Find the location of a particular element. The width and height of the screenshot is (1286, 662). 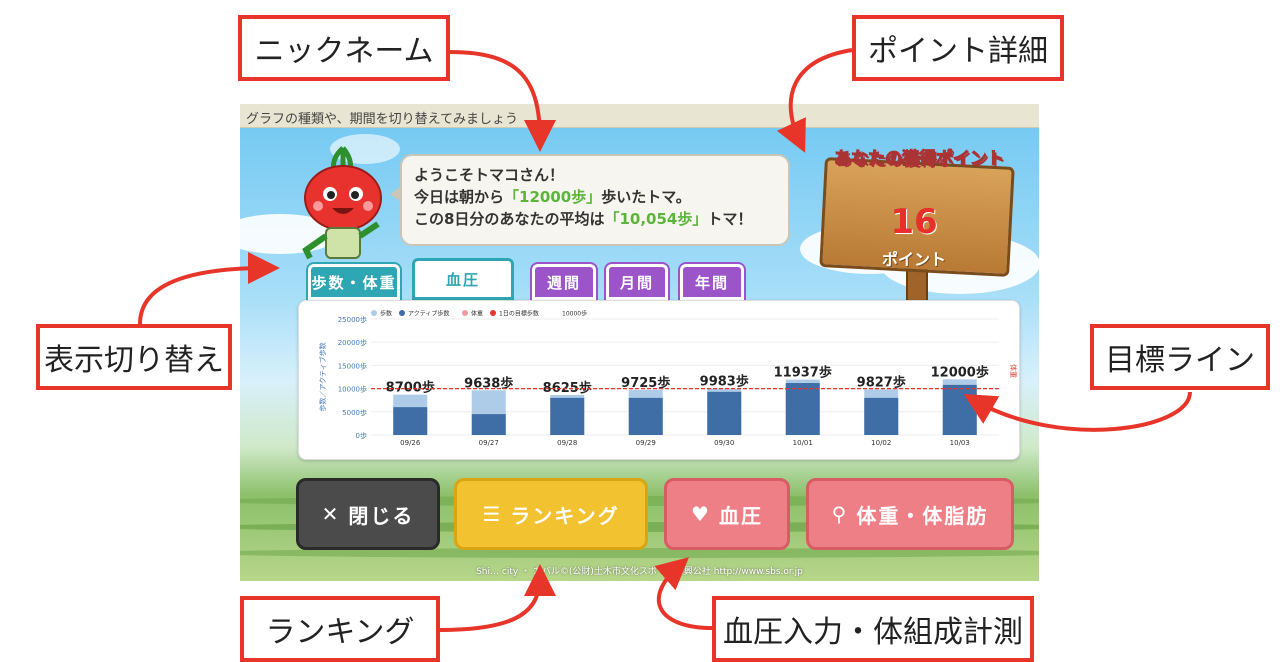

greeting-text: 歩いたトマ。 is located at coordinates (646, 197).